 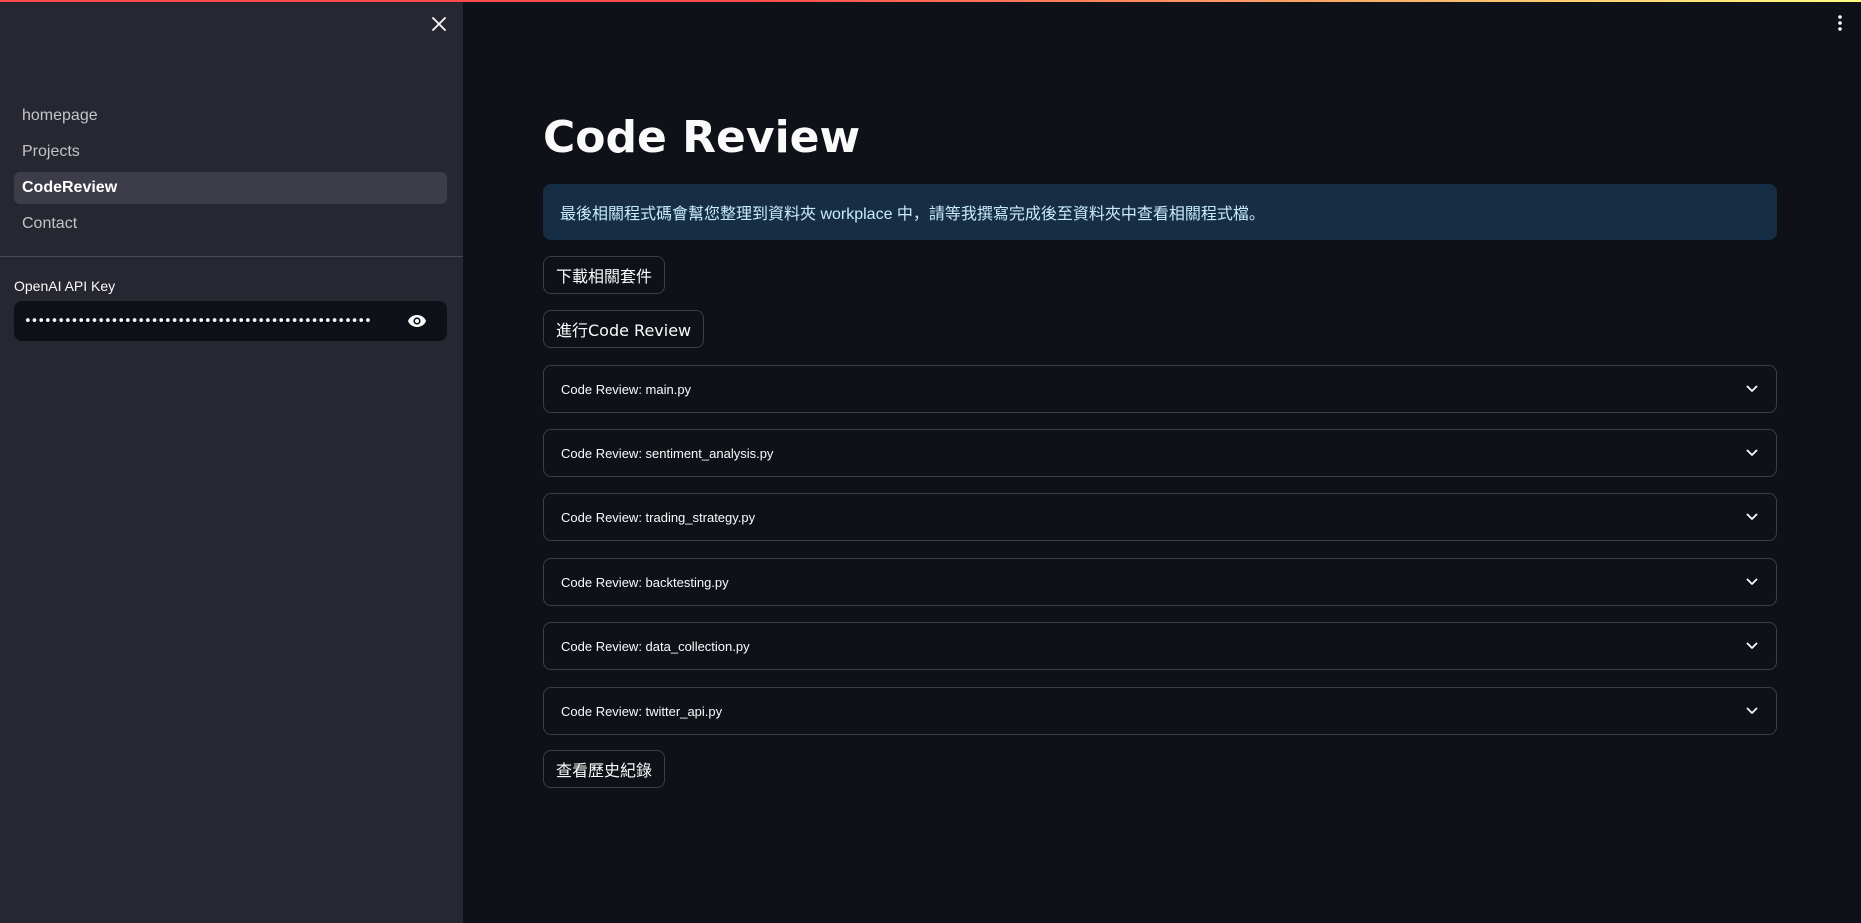 What do you see at coordinates (645, 582) in the screenshot?
I see `expander-label: Code Review: backtesting.py` at bounding box center [645, 582].